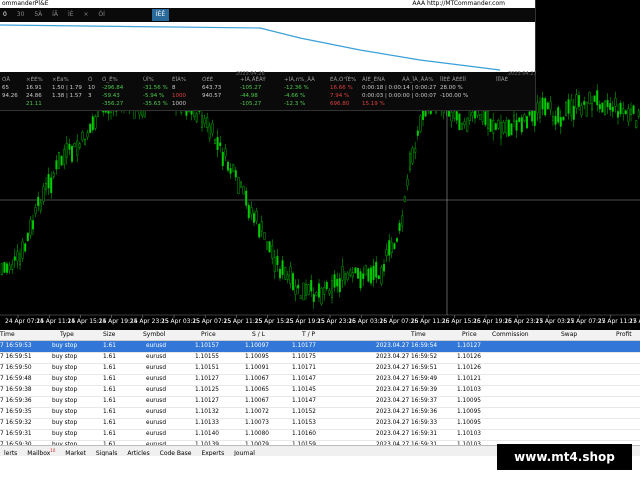 The height and width of the screenshot is (480, 640). I want to click on order-cell: 1.10095, so click(469, 401).